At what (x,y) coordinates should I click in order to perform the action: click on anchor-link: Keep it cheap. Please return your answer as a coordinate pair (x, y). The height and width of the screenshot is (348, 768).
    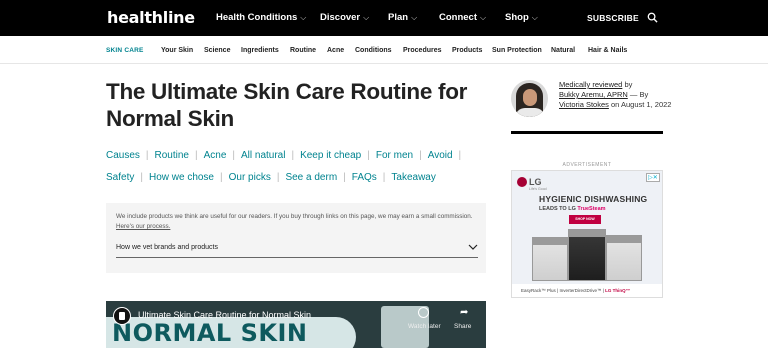
    Looking at the image, I should click on (330, 155).